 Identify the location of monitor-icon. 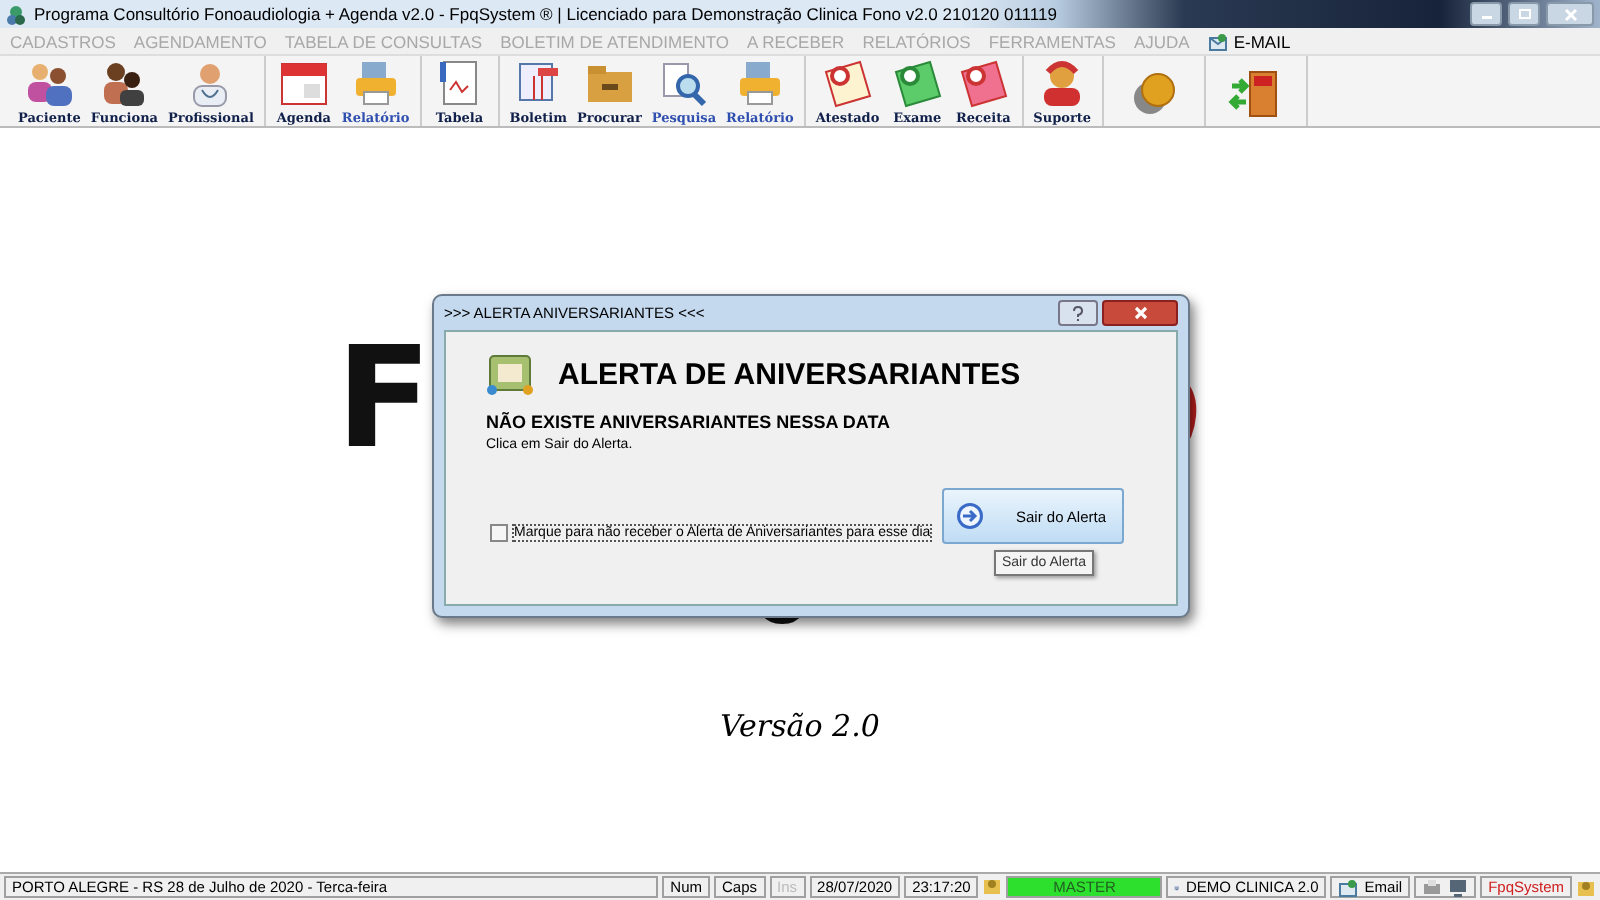
(1458, 887).